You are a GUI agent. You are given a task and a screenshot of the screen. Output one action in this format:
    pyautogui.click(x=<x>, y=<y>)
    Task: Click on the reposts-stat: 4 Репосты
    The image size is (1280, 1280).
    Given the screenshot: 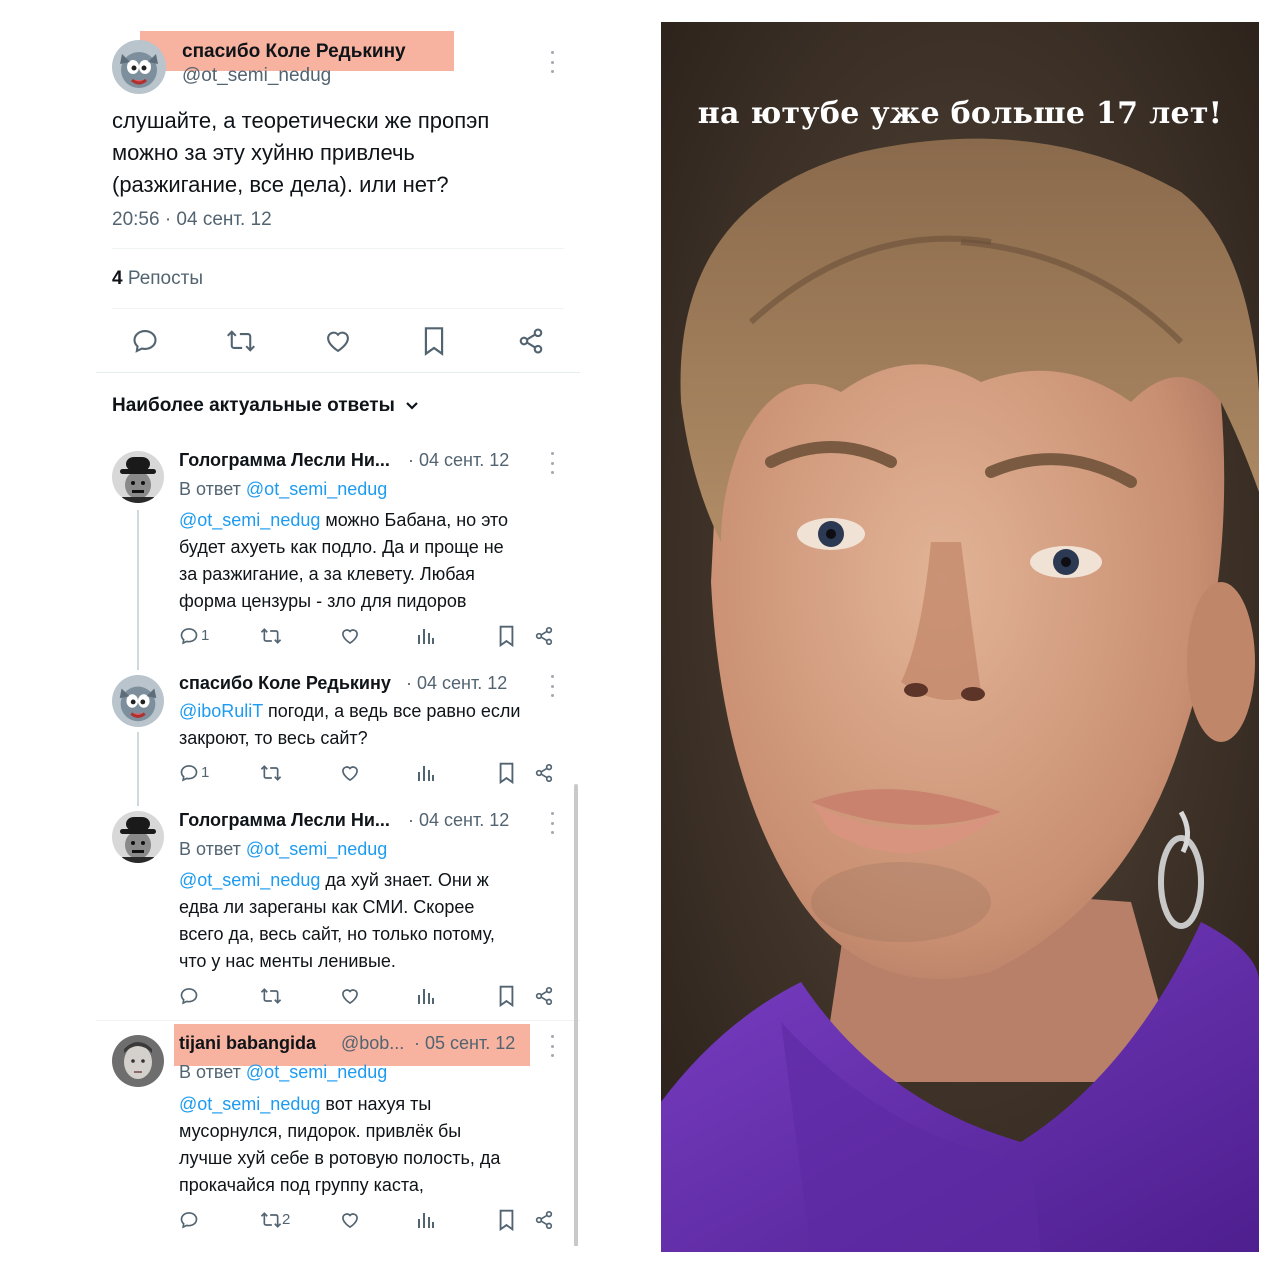 What is the action you would take?
    pyautogui.click(x=157, y=279)
    